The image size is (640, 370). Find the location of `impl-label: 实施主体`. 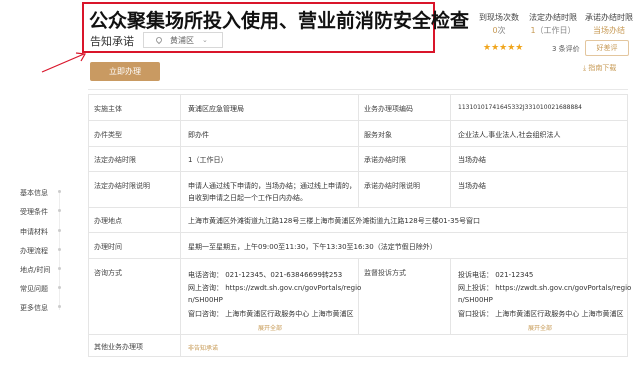

impl-label: 实施主体 is located at coordinates (108, 109).